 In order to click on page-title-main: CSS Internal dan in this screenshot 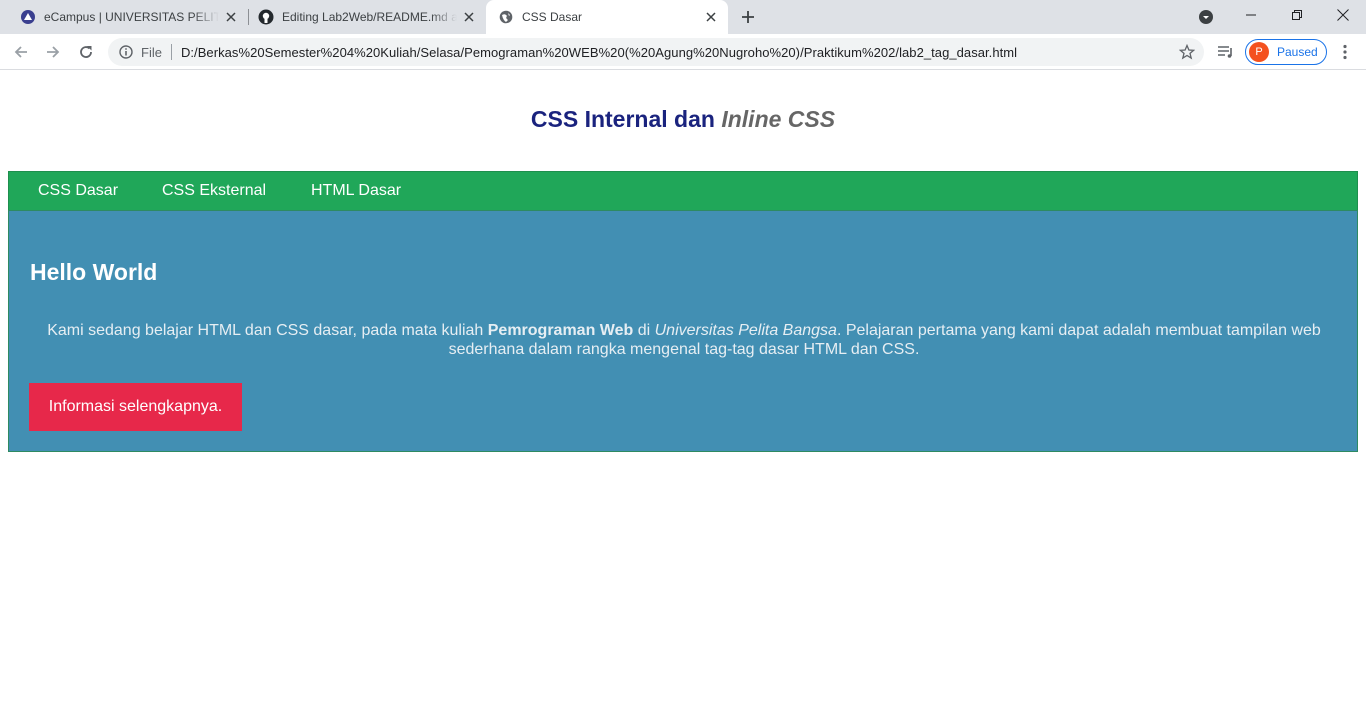, I will do `click(626, 119)`.